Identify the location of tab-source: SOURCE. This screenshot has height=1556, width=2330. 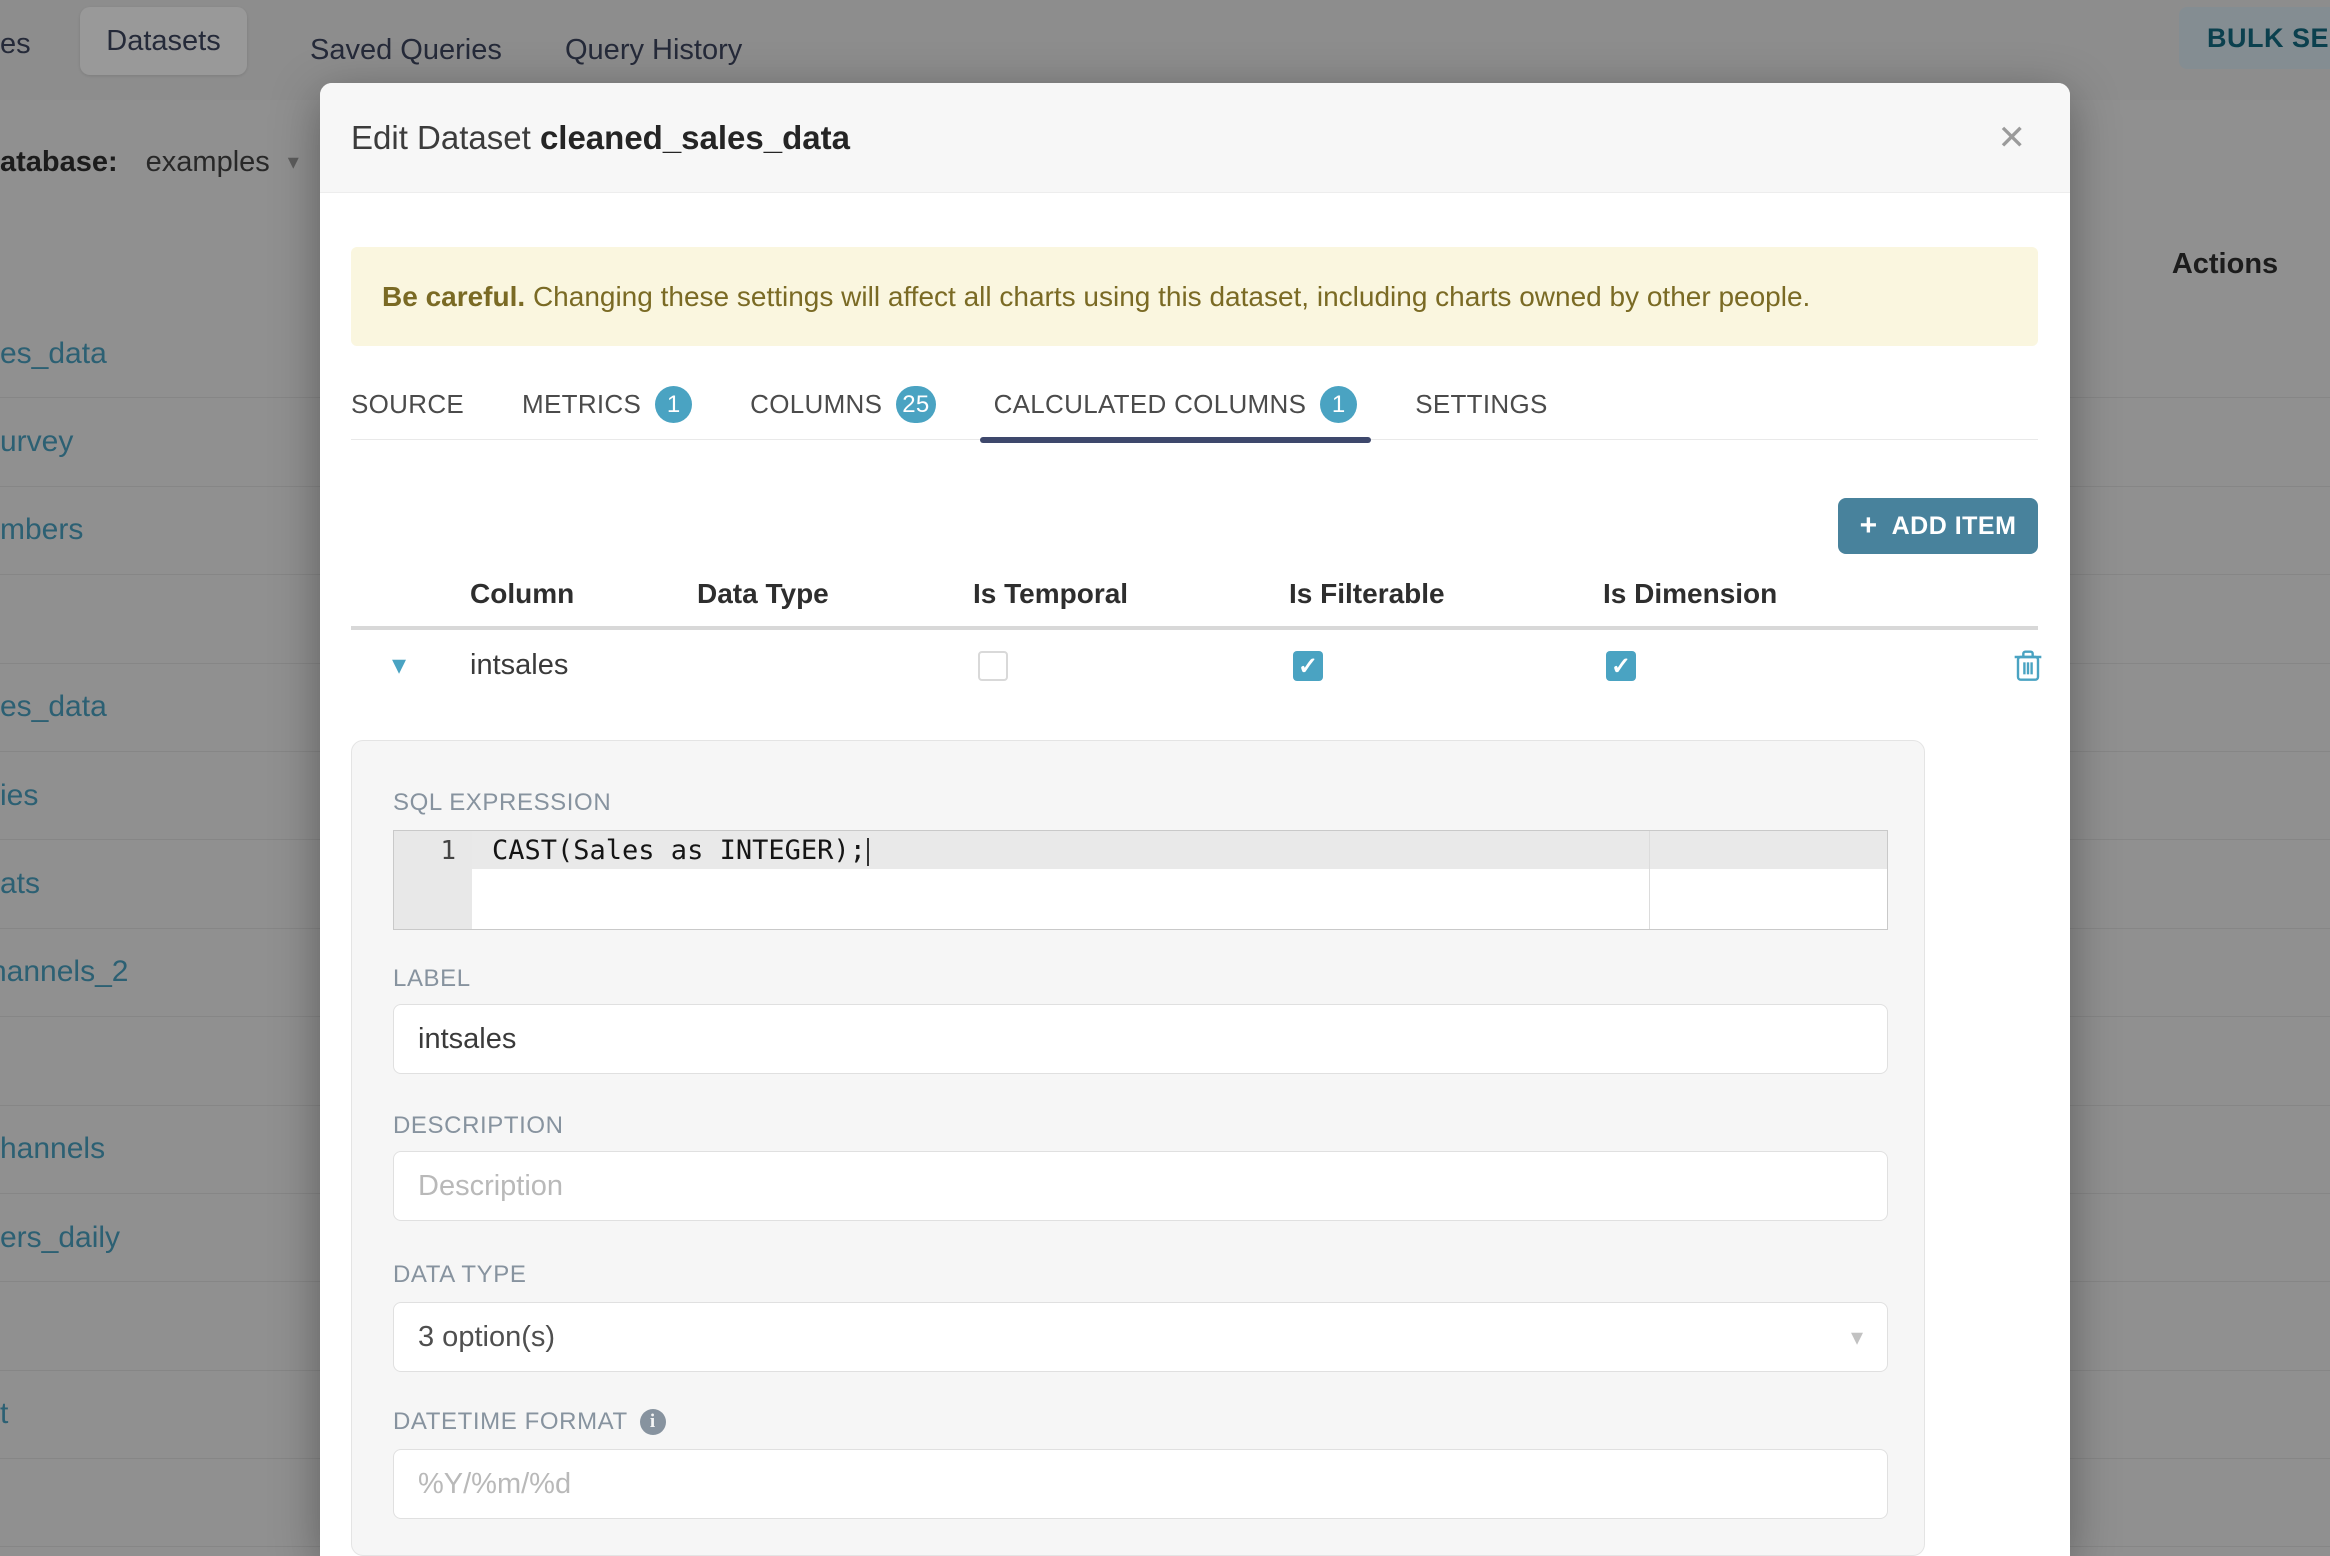
(407, 405).